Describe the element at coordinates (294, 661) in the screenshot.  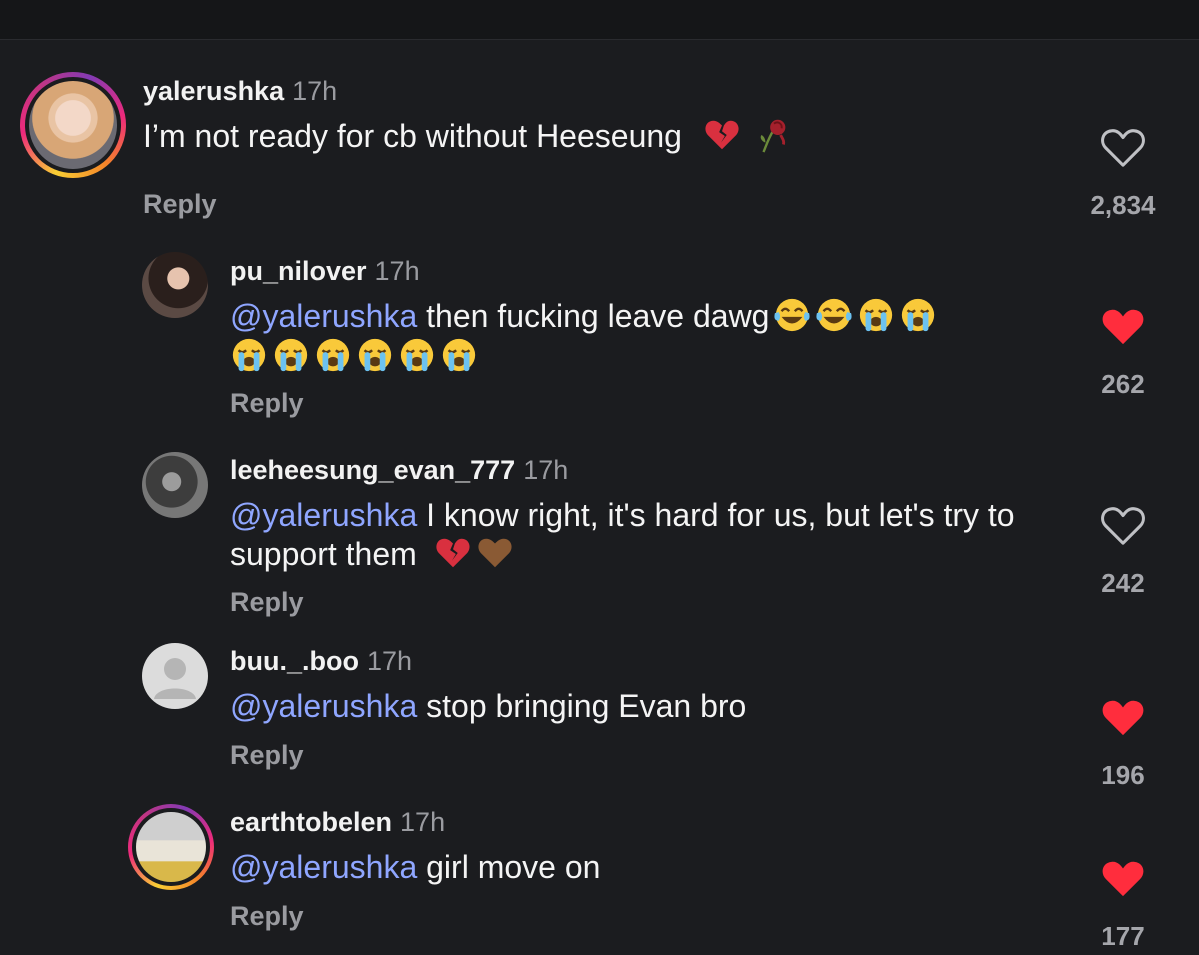
I see `username: buu._.boo` at that location.